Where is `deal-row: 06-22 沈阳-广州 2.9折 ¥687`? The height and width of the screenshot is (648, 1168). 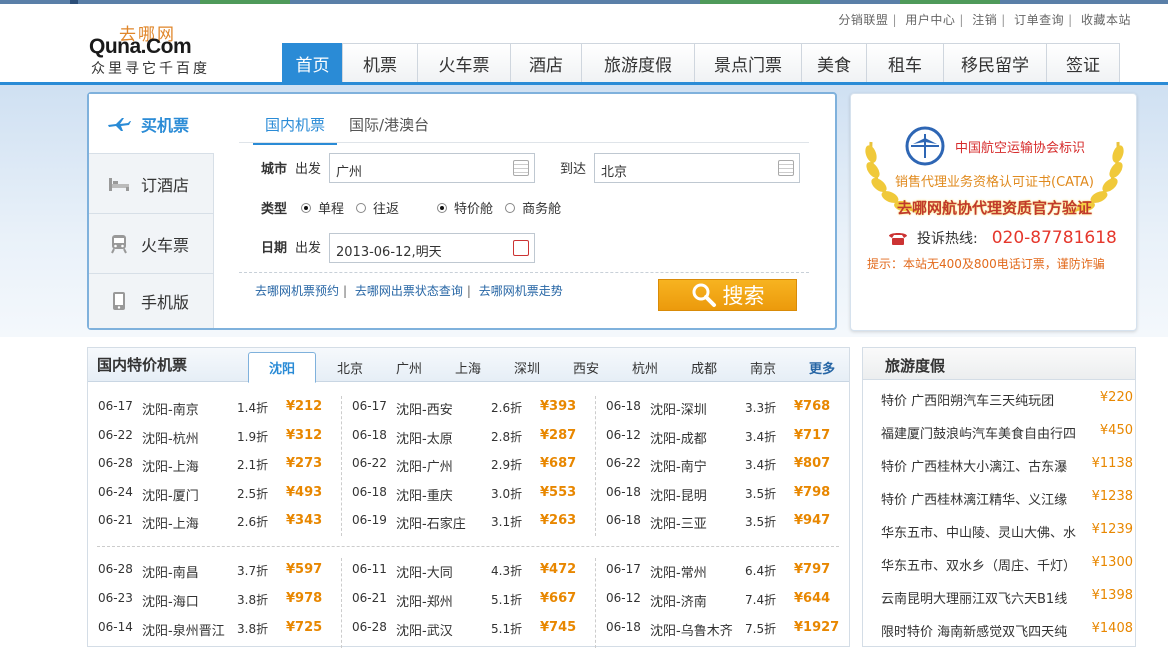
deal-row: 06-22 沈阳-广州 2.9折 ¥687 is located at coordinates (472, 465).